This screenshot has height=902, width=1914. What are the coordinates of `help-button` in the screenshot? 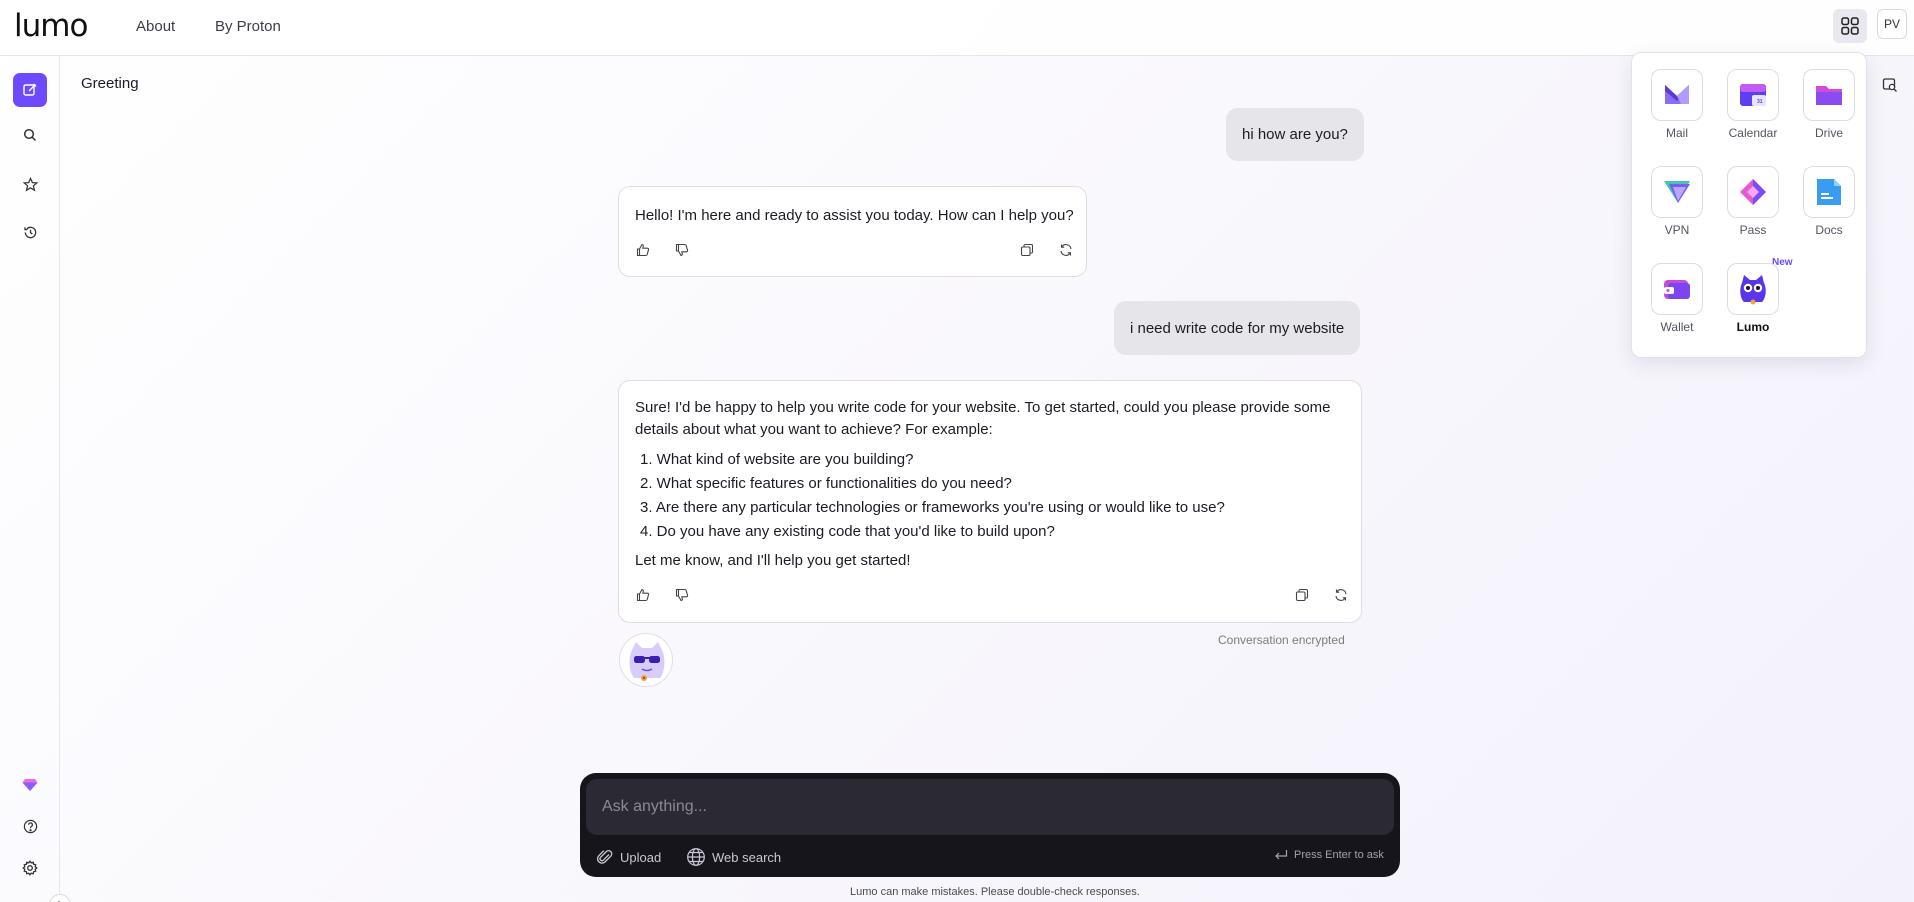 It's located at (30, 826).